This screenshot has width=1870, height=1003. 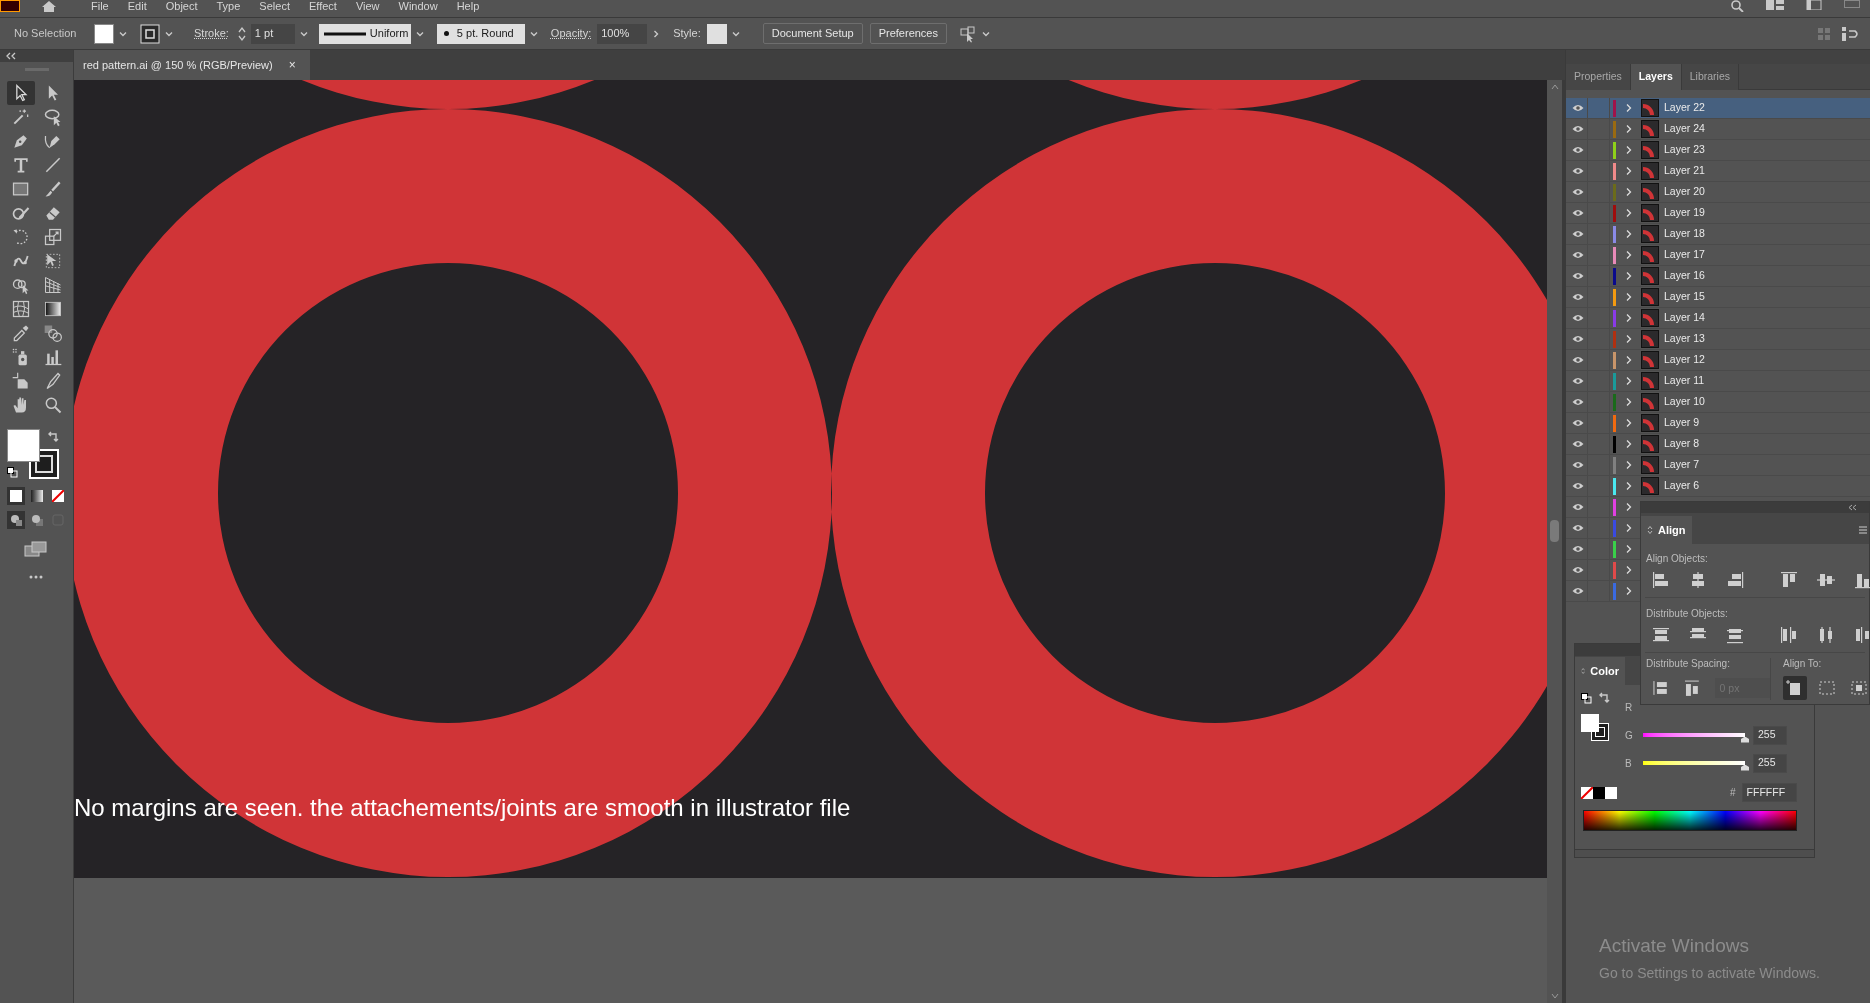 I want to click on layer-row: Layer 22, so click(x=1718, y=108).